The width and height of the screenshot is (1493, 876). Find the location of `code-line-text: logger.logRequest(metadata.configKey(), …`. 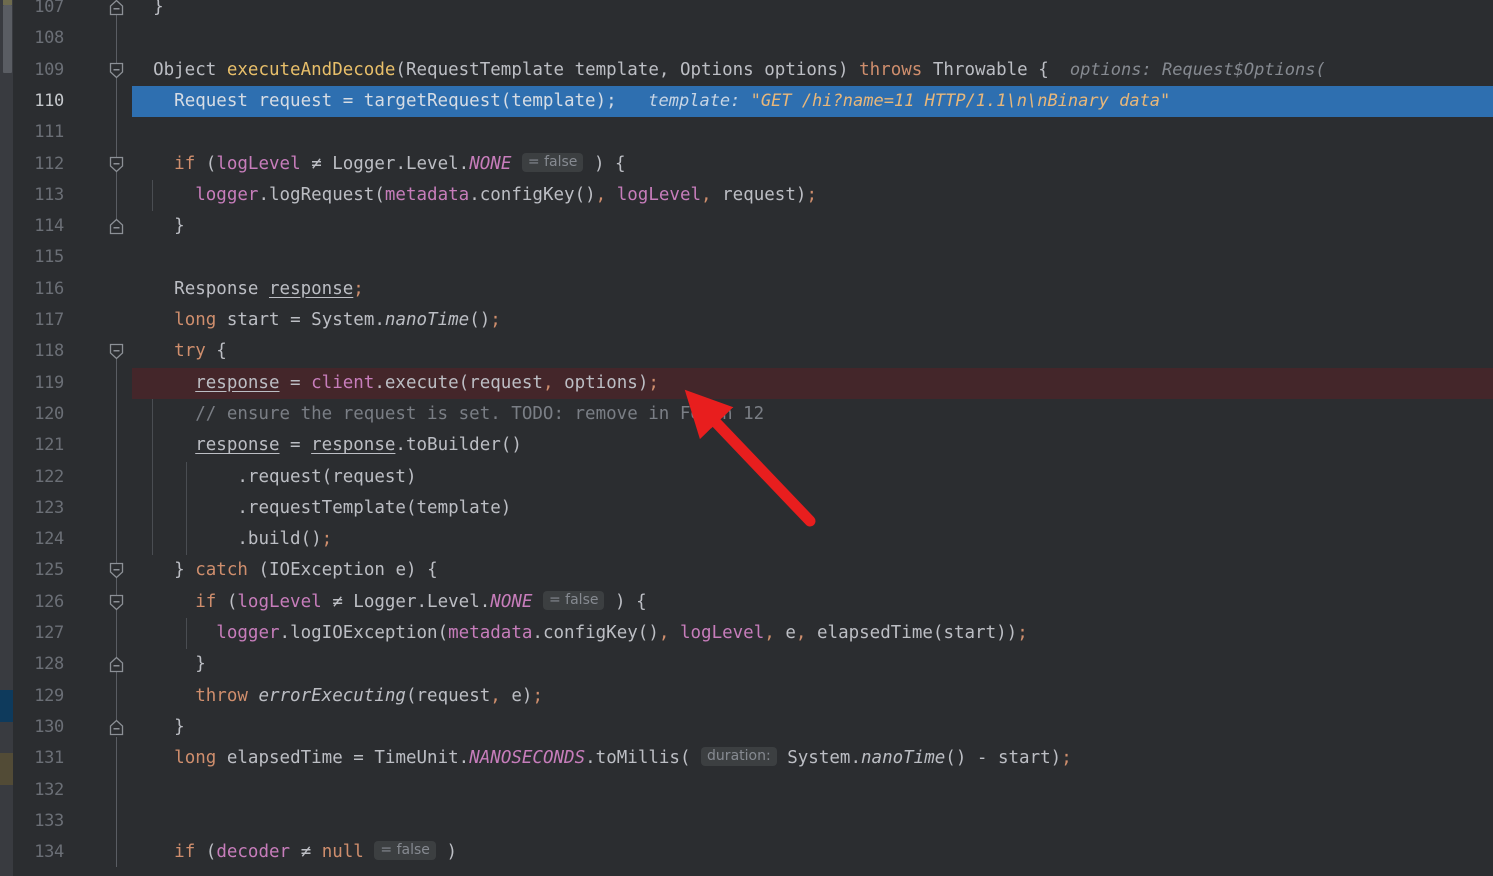

code-line-text: logger.logRequest(metadata.configKey(), … is located at coordinates (506, 194).